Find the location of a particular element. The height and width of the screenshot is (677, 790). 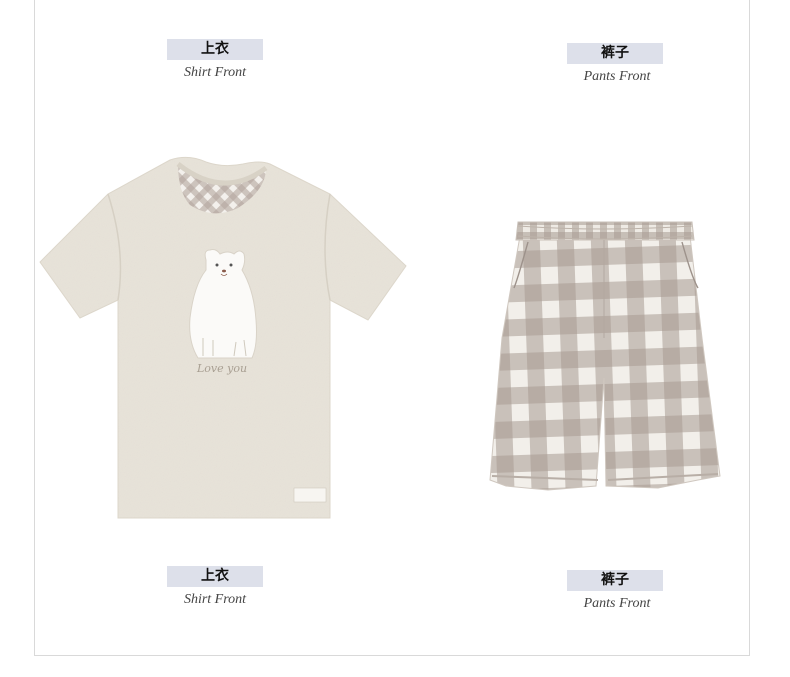

bear-caption: Love you is located at coordinates (221, 368).